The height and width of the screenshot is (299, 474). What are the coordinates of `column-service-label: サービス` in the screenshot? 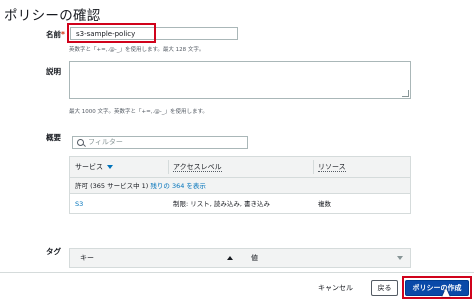 It's located at (89, 167).